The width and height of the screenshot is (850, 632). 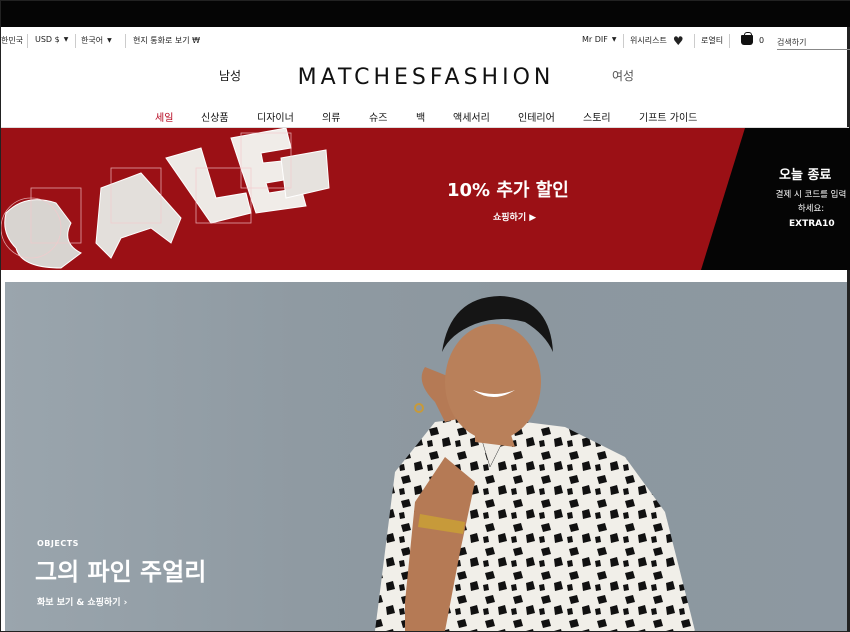 I want to click on sale-3d-letters-image, so click(x=165, y=198).